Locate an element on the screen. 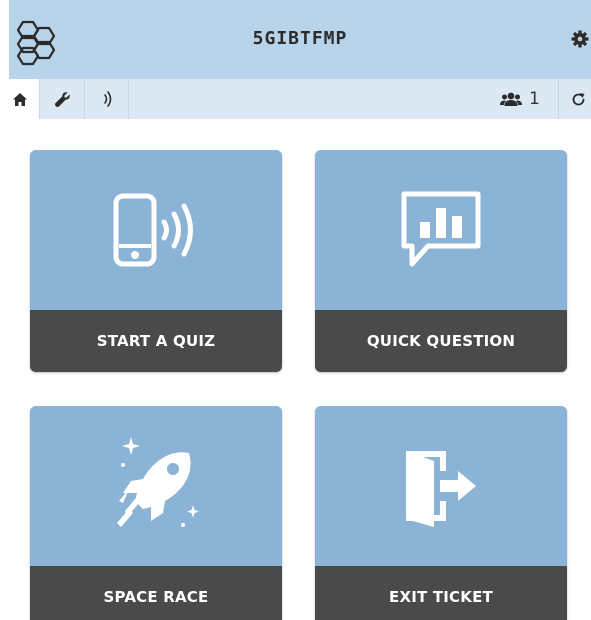 The height and width of the screenshot is (620, 591). gear-icon is located at coordinates (580, 39).